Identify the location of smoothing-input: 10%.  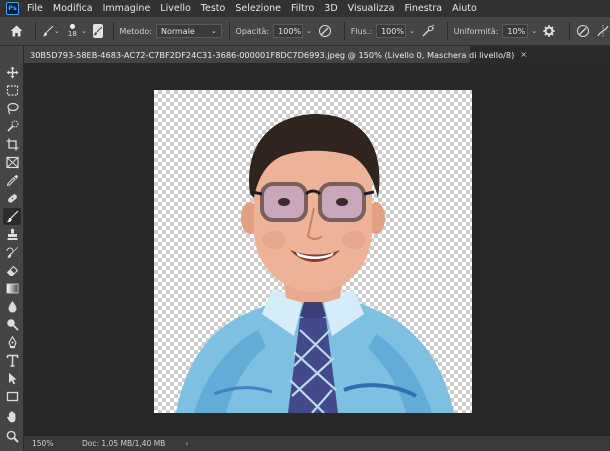
(515, 31).